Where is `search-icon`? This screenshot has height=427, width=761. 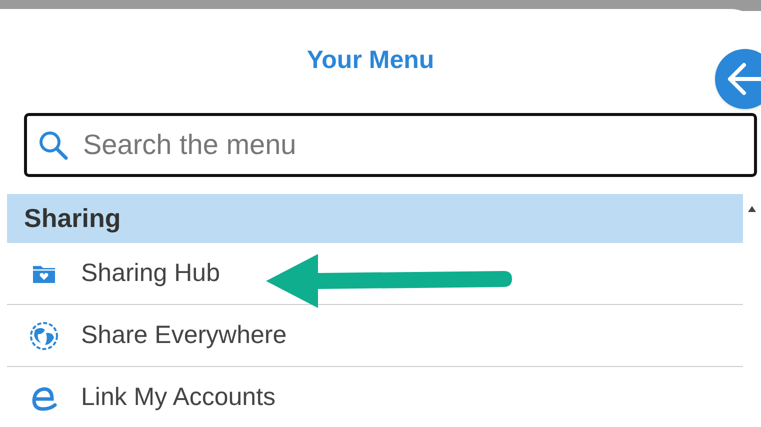 search-icon is located at coordinates (53, 145).